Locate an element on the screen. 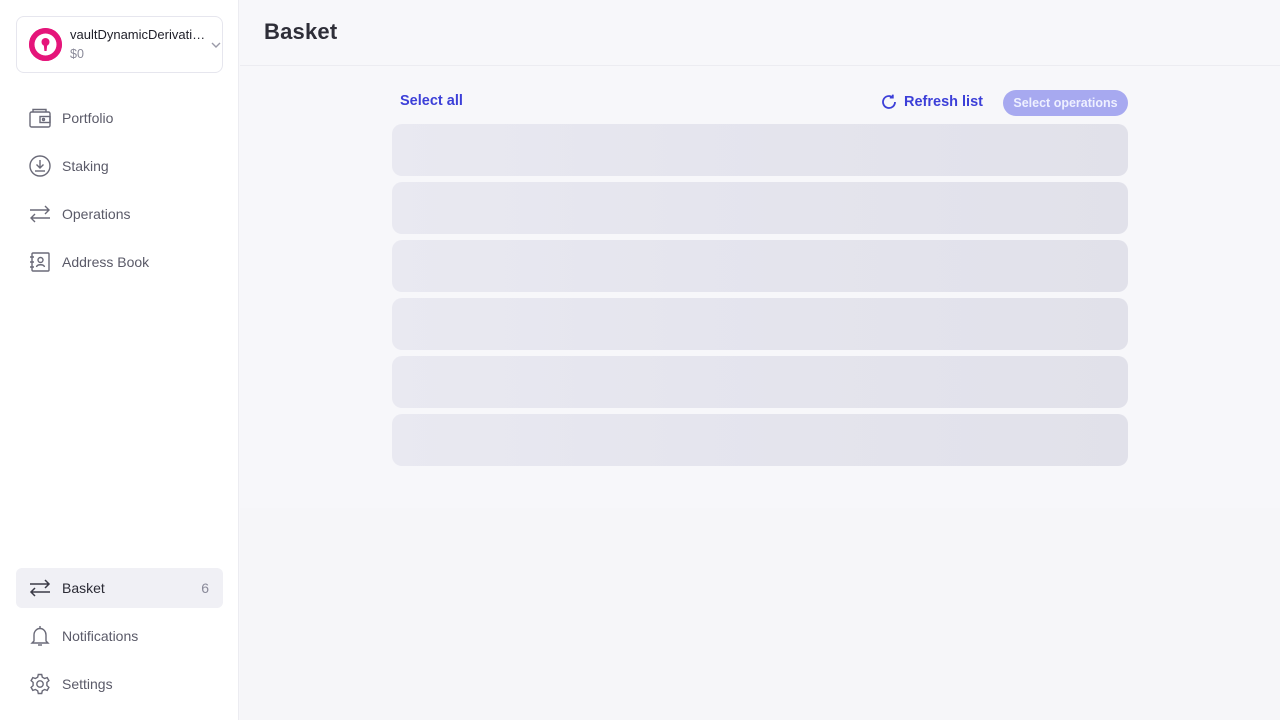  refresh-list-button: Refresh list is located at coordinates (931, 102).